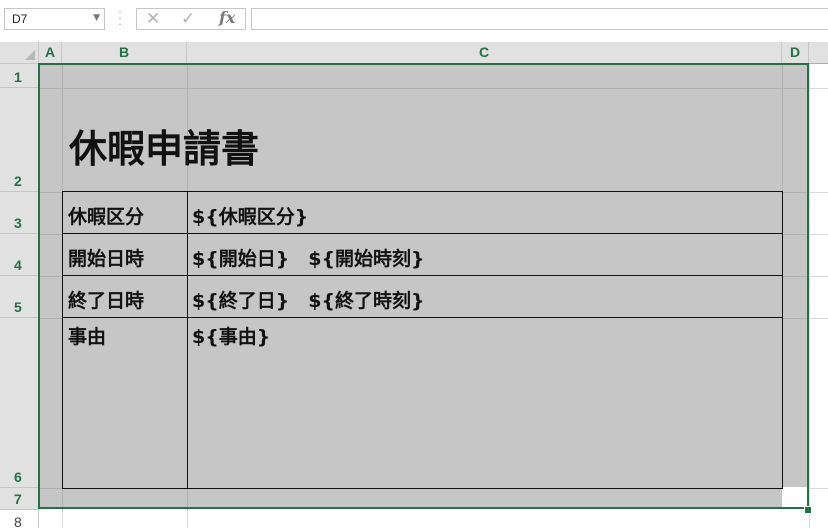 This screenshot has height=530, width=828. Describe the element at coordinates (227, 17) in the screenshot. I see `insert-function-icon: fx` at that location.